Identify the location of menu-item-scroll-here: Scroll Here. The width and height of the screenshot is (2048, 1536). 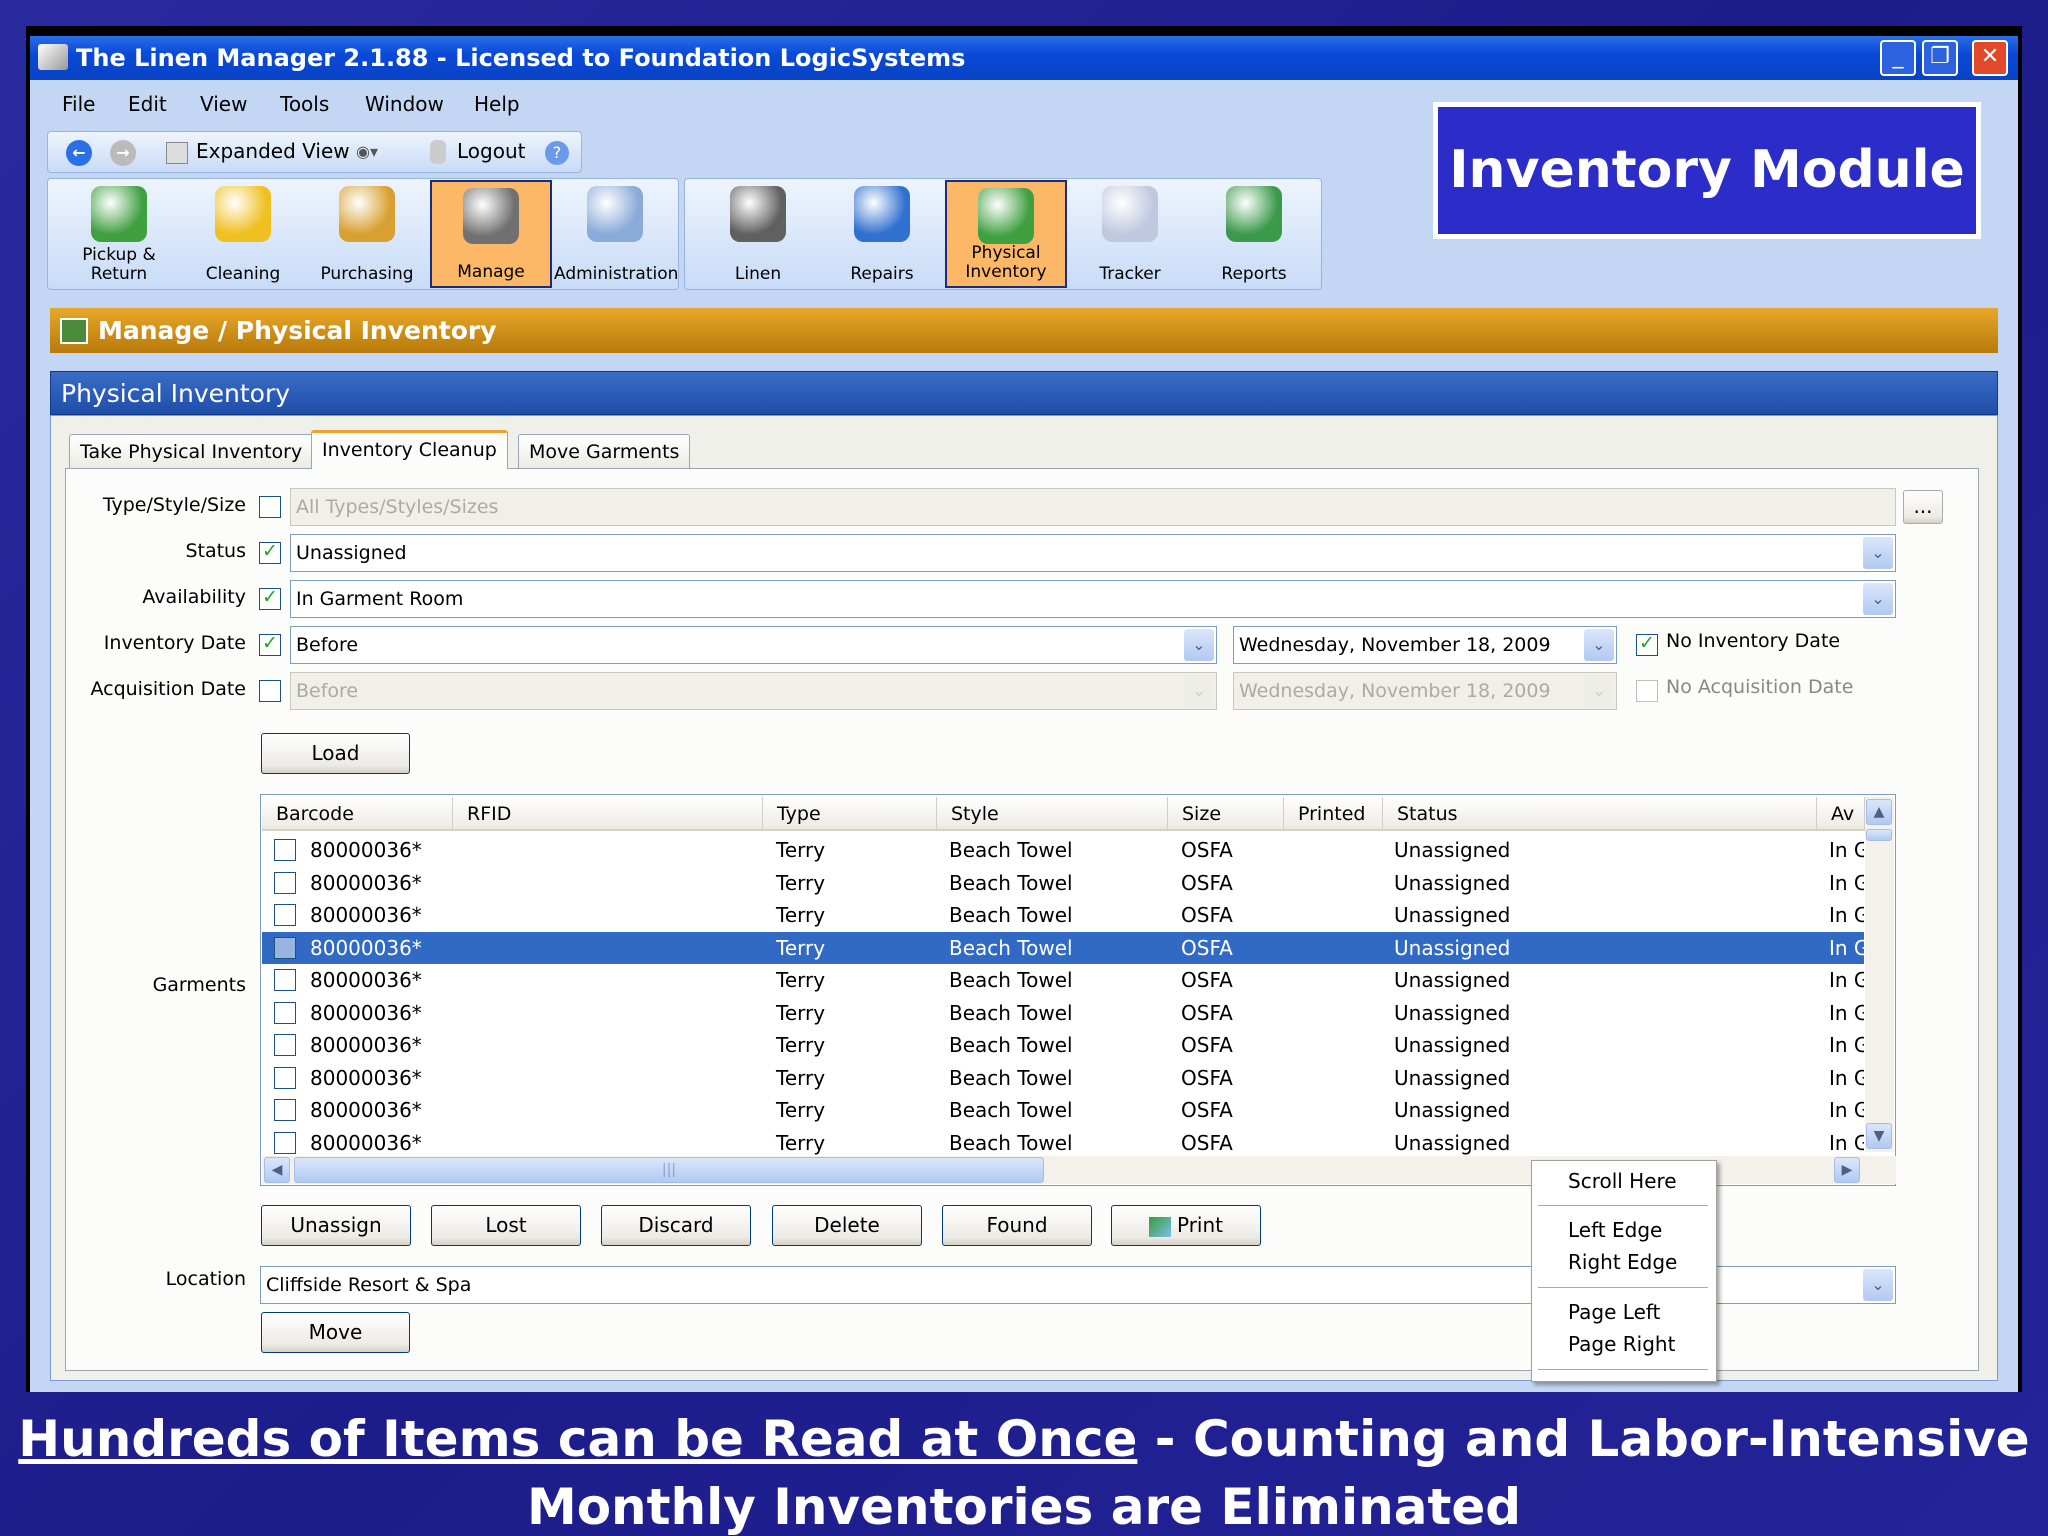
(1622, 1181).